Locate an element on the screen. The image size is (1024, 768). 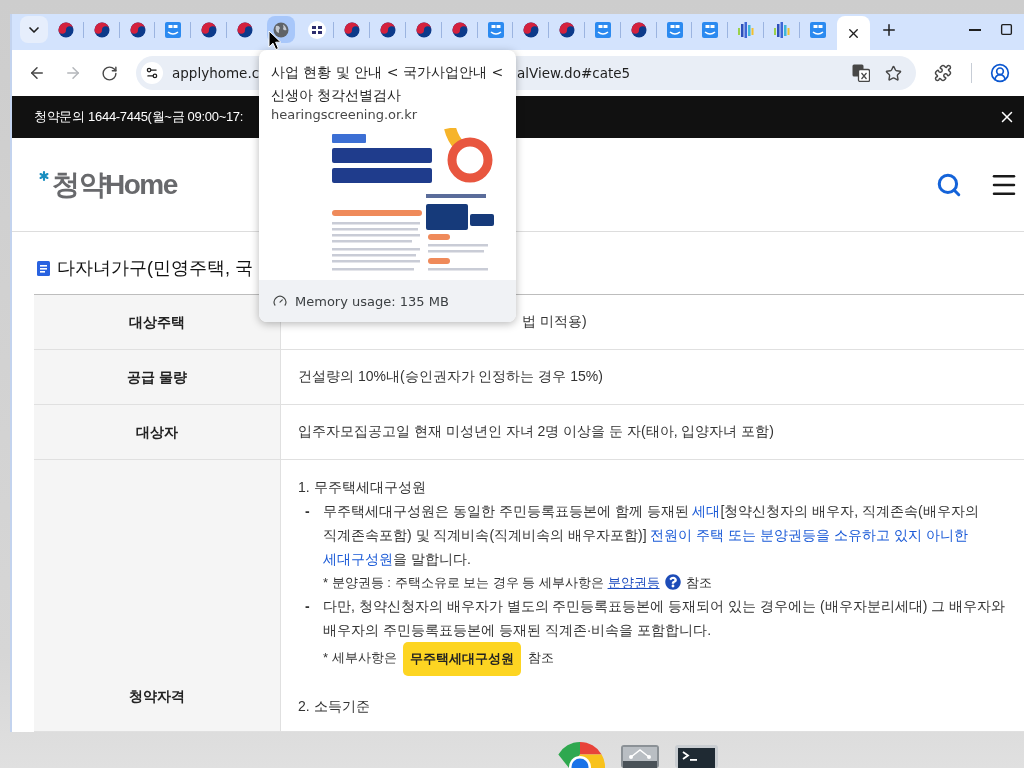
url-text: alView.do#cate5 is located at coordinates (574, 73).